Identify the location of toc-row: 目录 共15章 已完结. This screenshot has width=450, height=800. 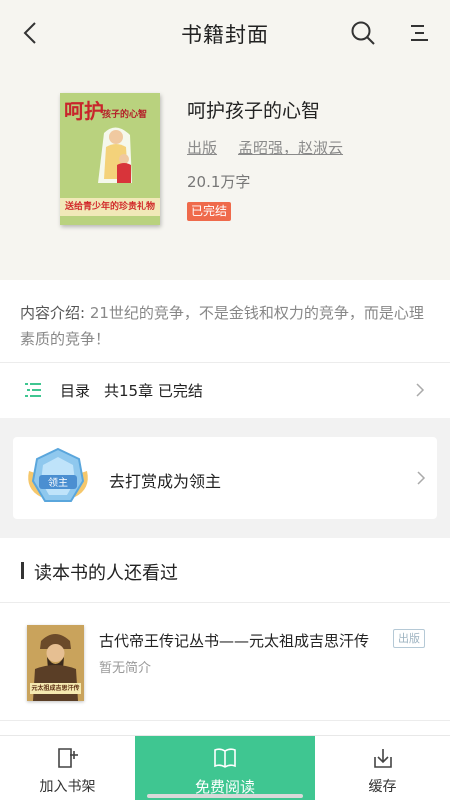
(225, 390).